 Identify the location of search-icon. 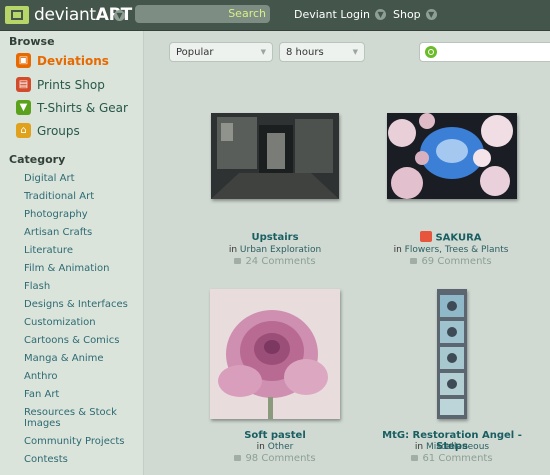
(431, 52).